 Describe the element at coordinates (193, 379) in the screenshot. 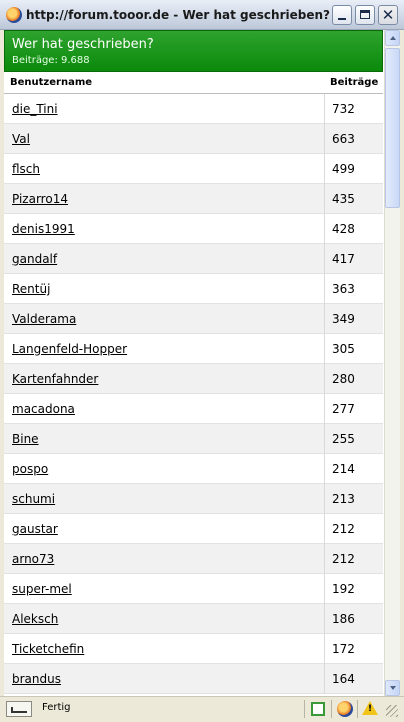

I see `table-row: Kartenfahnder 280` at that location.